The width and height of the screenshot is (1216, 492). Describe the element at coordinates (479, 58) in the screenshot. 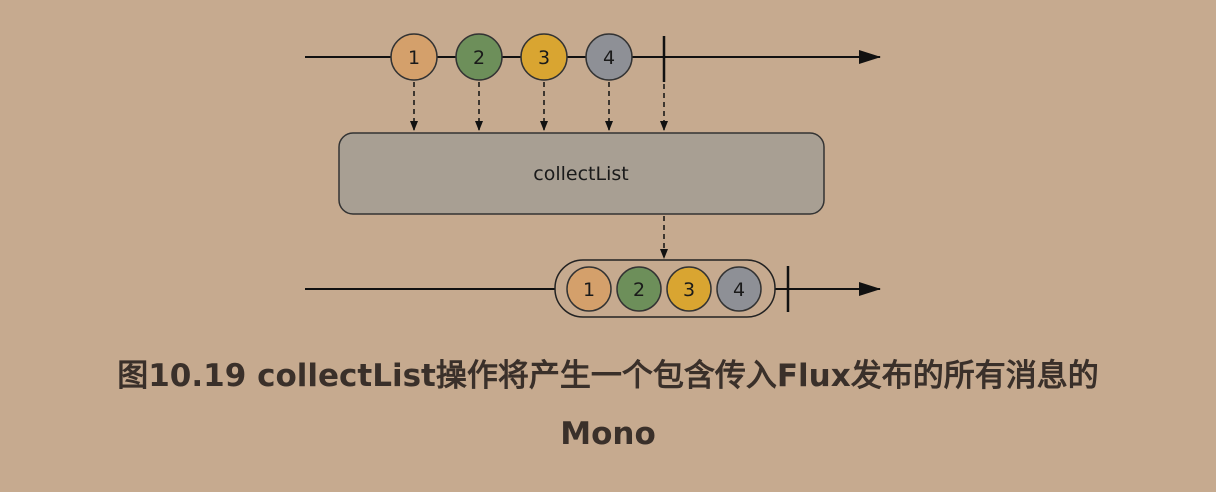

I see `input-item-2-label: 2` at that location.